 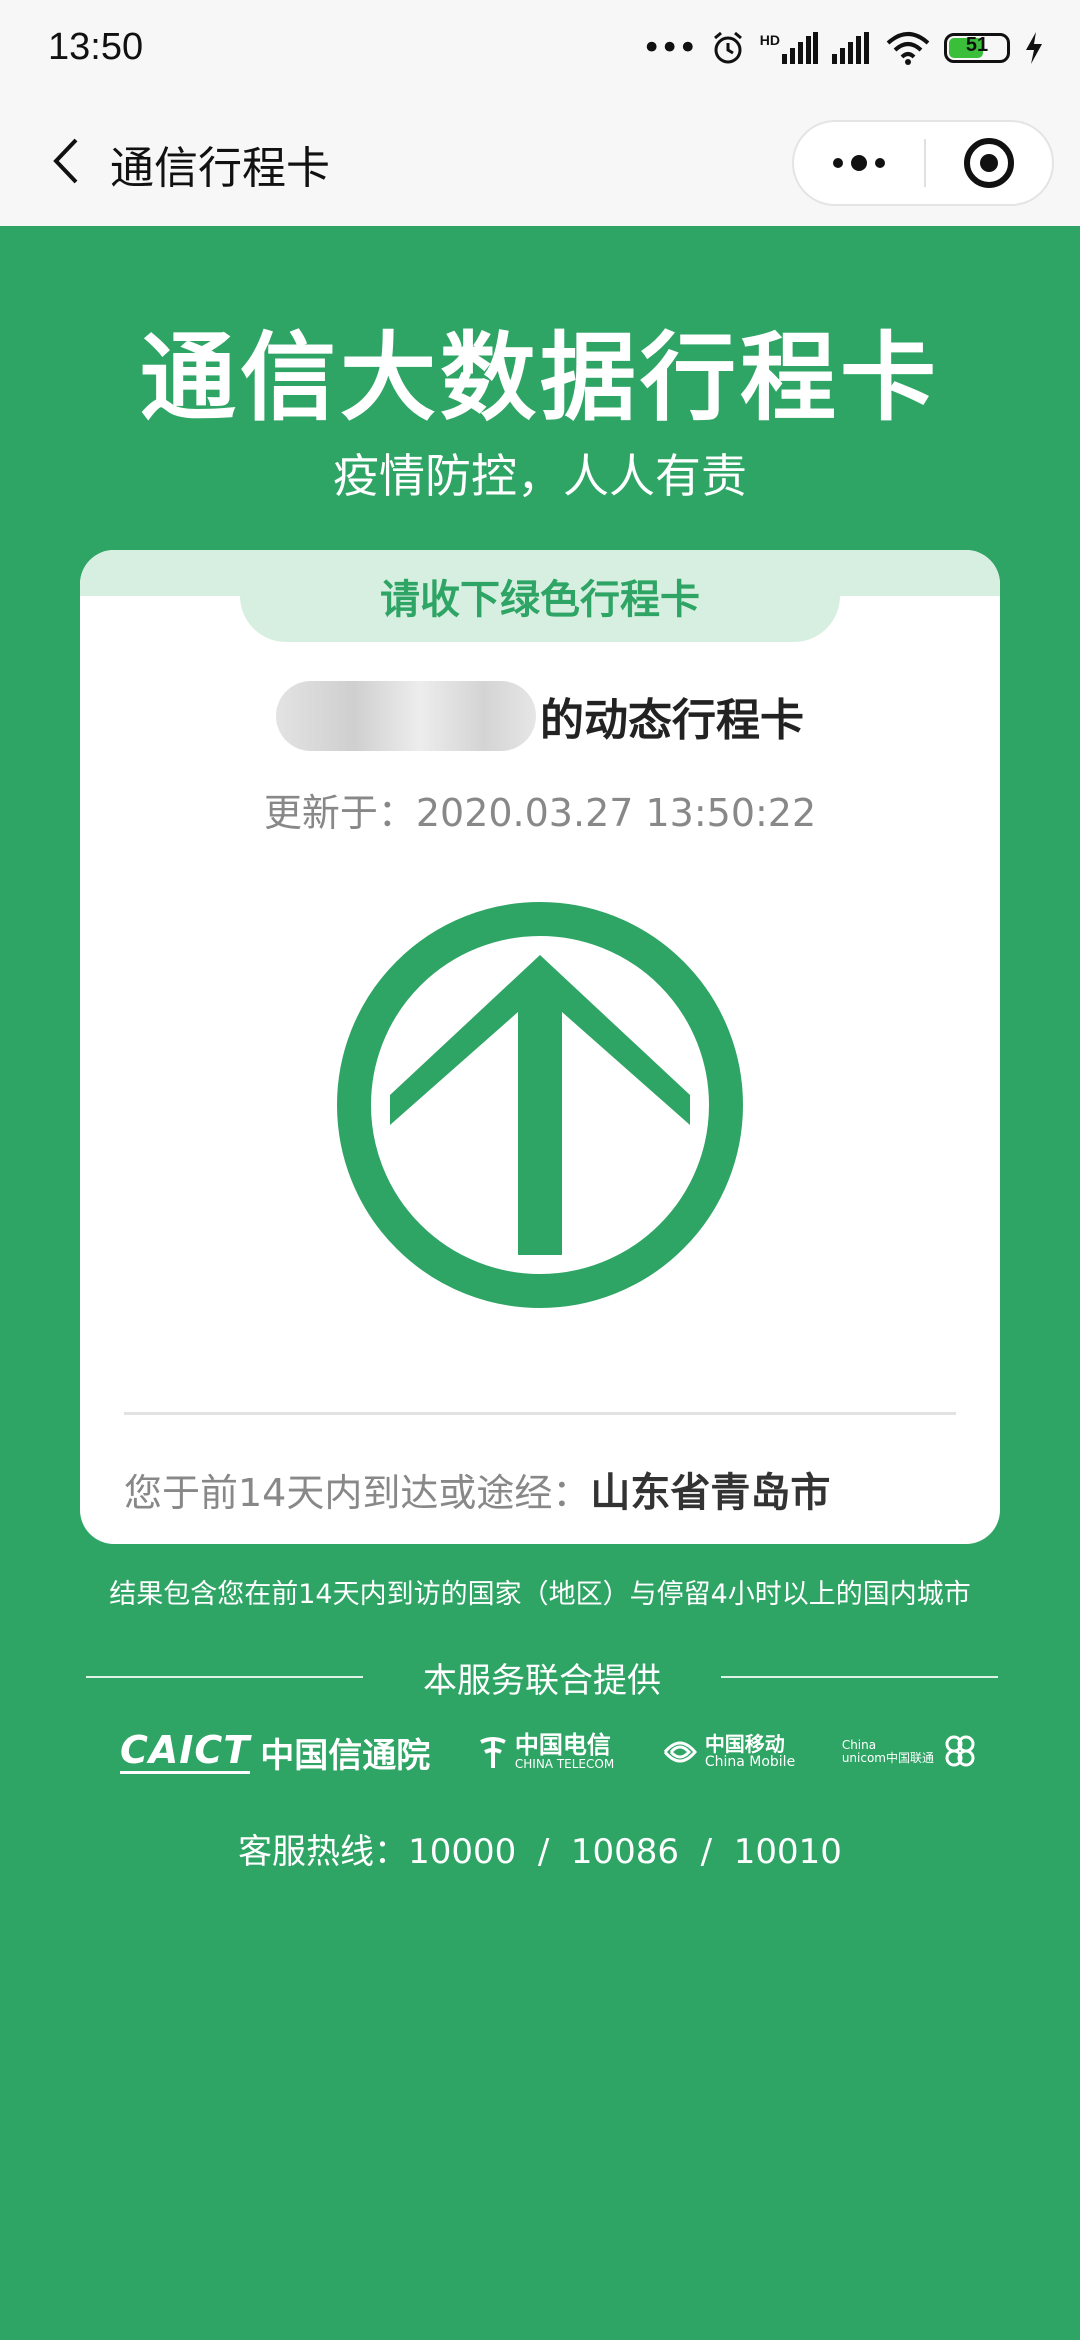 I want to click on mobile-name-en: China Mobile, so click(x=750, y=1762).